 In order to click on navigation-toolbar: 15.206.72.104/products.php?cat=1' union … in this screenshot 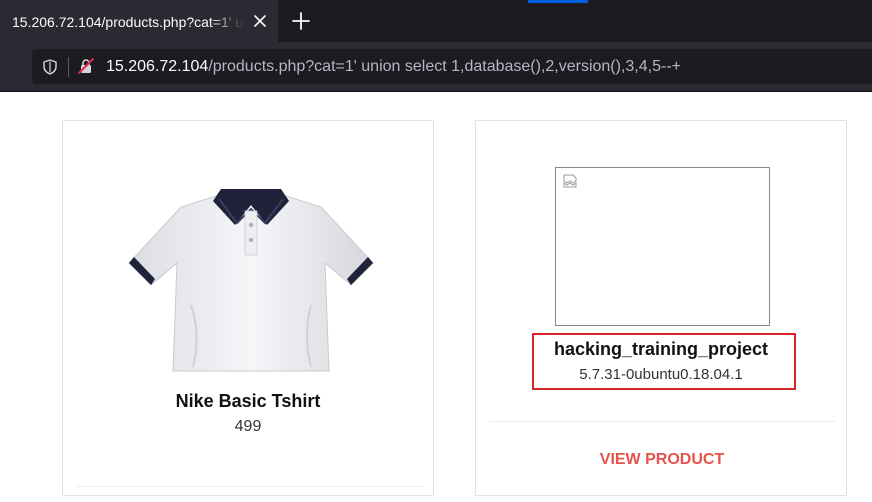, I will do `click(436, 67)`.